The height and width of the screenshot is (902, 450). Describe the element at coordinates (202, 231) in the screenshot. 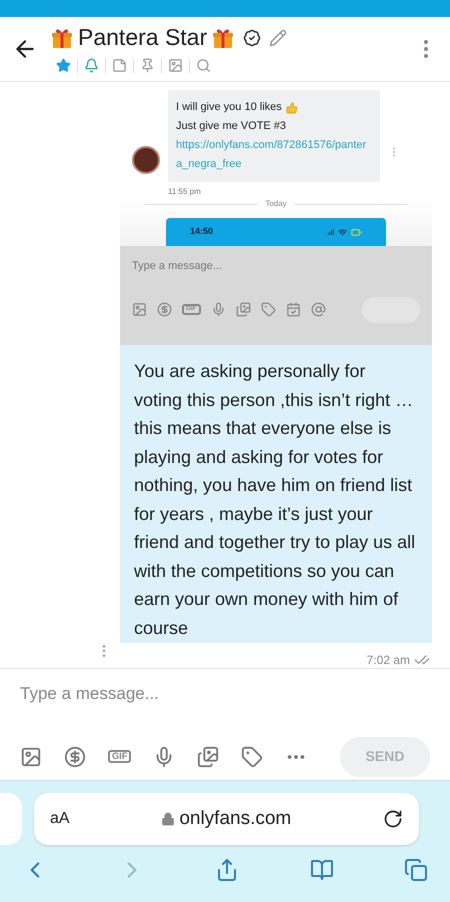

I see `clock: 14:50` at that location.